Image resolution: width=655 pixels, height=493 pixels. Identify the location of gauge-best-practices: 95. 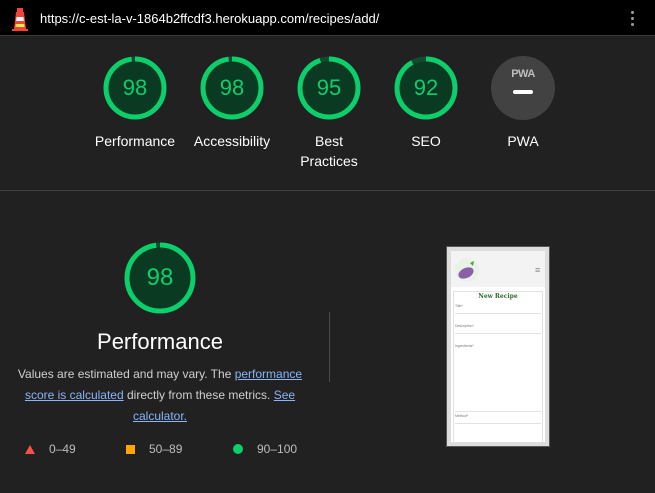
(329, 88).